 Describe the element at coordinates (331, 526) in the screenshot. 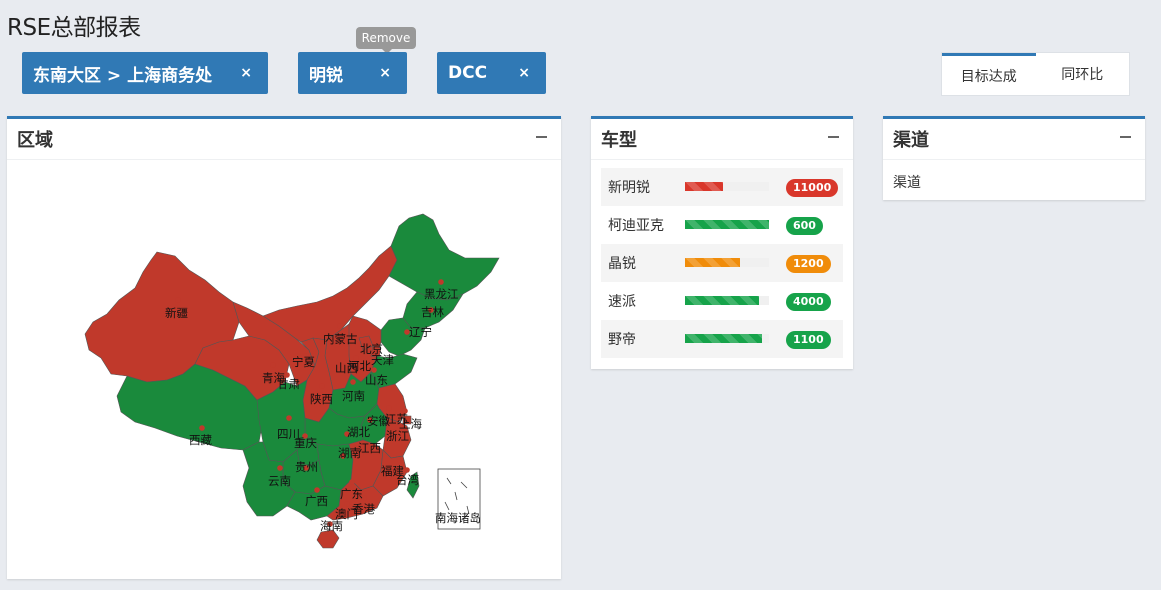

I see `map-label-hainan: 海南` at that location.